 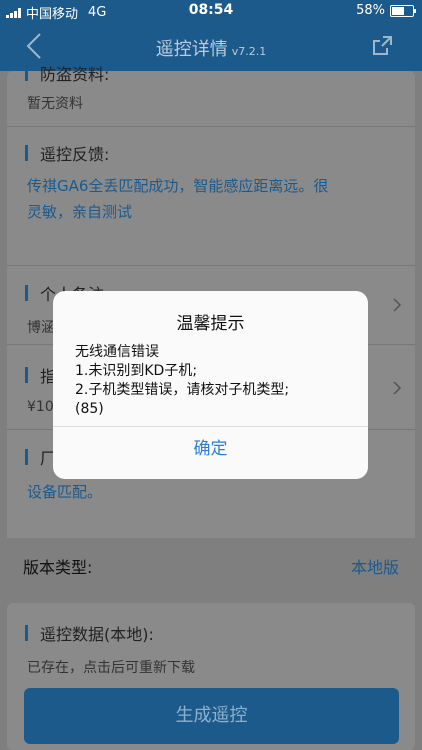 I want to click on confirm-button: 确定, so click(x=210, y=453).